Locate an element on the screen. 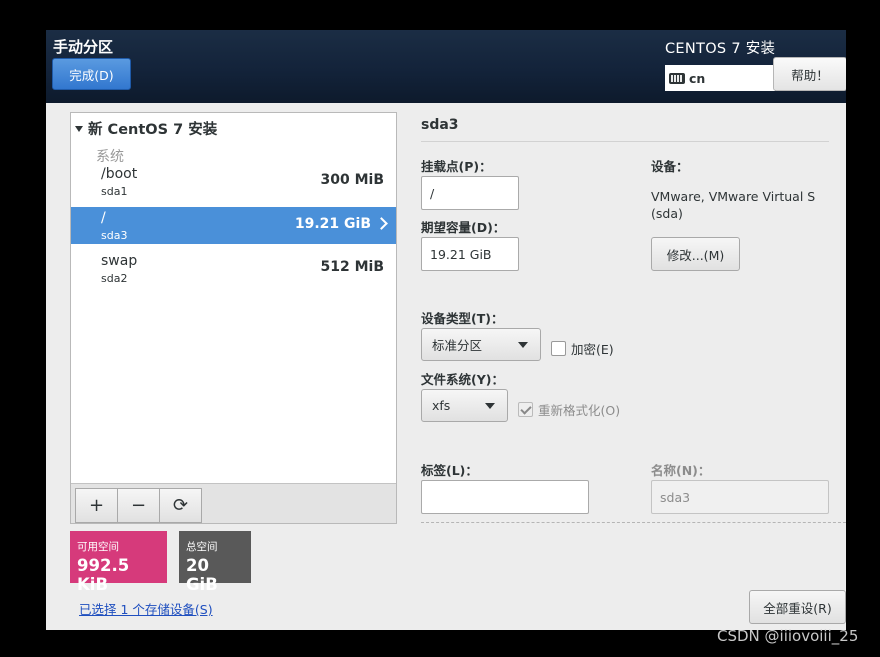 The image size is (880, 657). device-type-dropdown: 标准分区 is located at coordinates (481, 344).